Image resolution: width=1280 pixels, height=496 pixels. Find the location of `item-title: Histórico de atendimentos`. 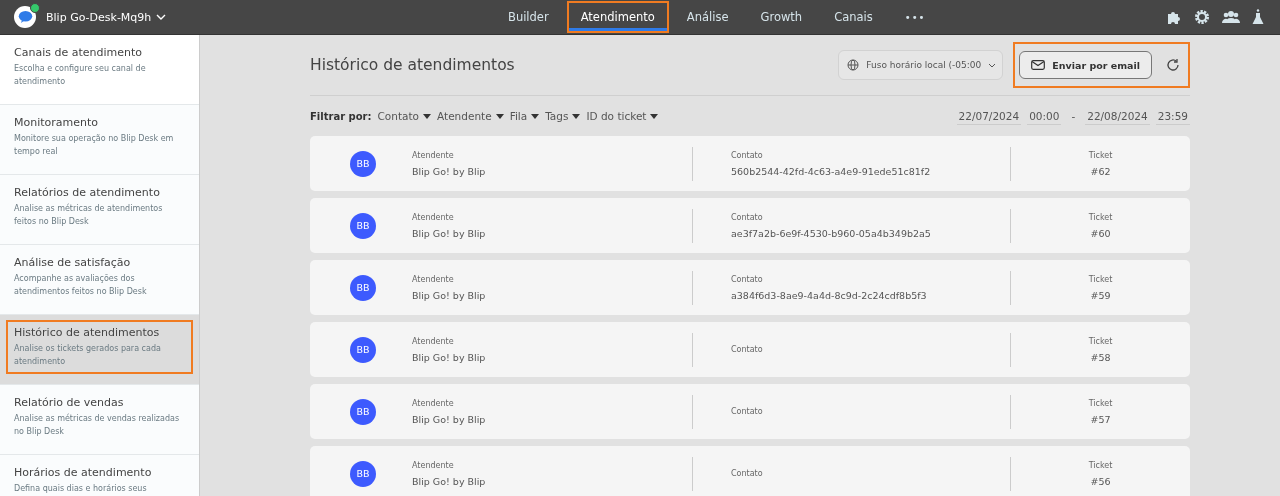

item-title: Histórico de atendimentos is located at coordinates (87, 332).